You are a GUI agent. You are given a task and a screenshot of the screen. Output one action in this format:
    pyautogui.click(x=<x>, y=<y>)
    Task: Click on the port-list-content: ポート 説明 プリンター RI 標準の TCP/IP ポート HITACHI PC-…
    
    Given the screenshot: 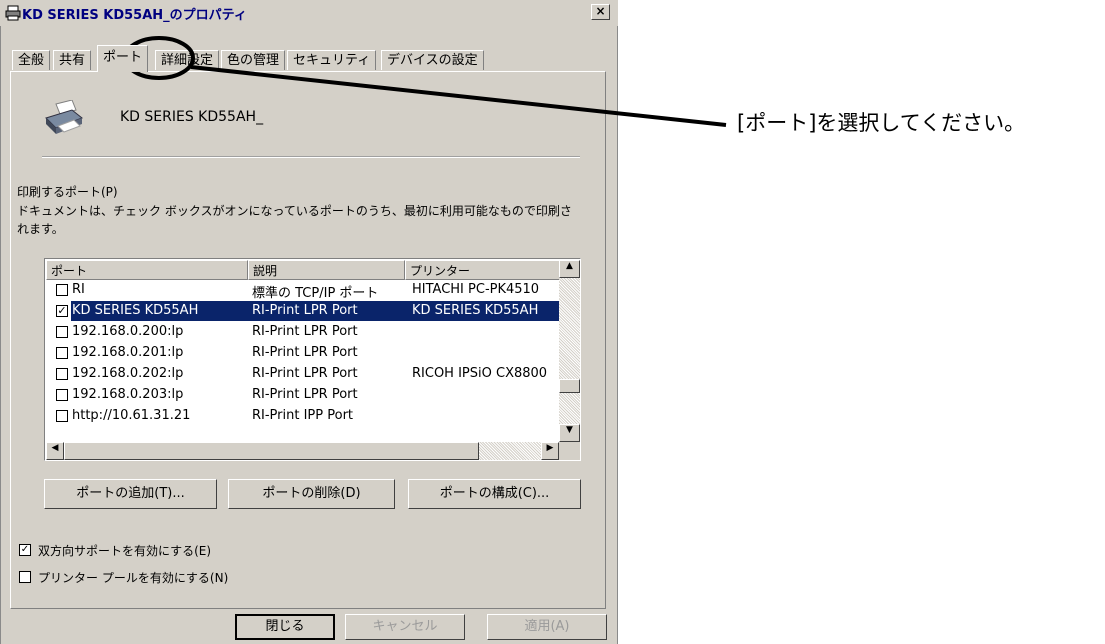 What is the action you would take?
    pyautogui.click(x=302, y=351)
    